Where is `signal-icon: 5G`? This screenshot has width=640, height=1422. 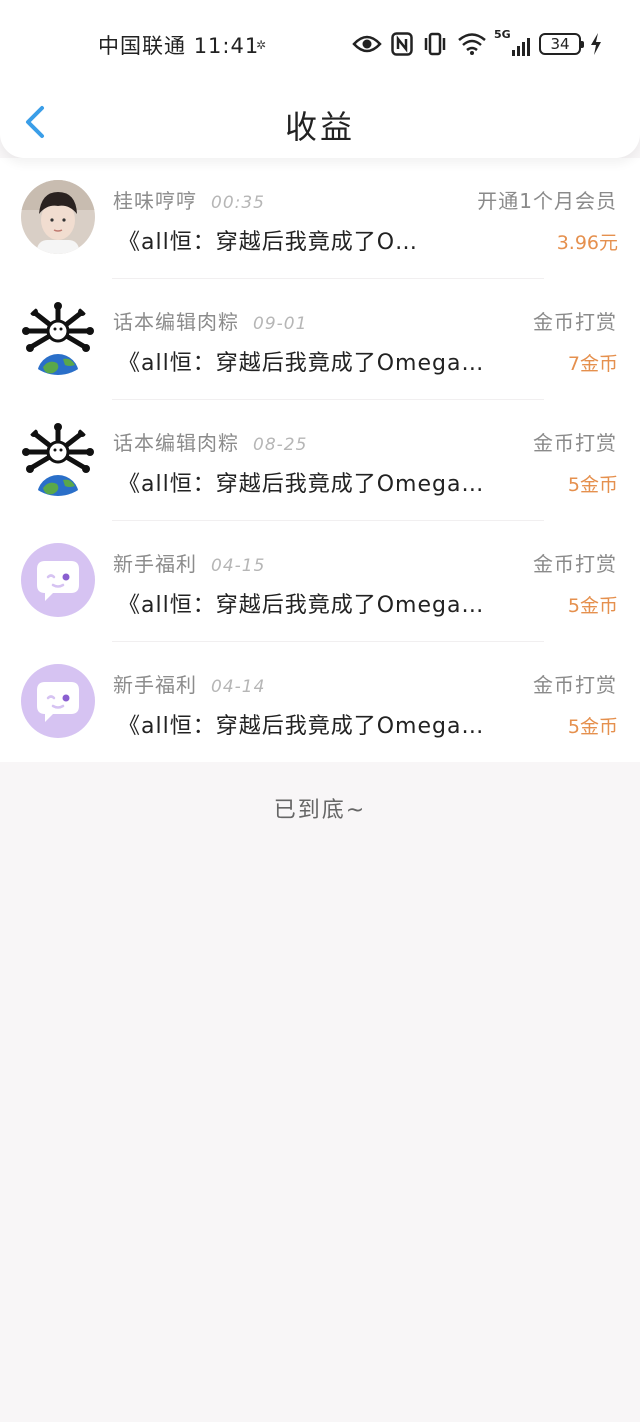
signal-icon: 5G is located at coordinates (512, 42).